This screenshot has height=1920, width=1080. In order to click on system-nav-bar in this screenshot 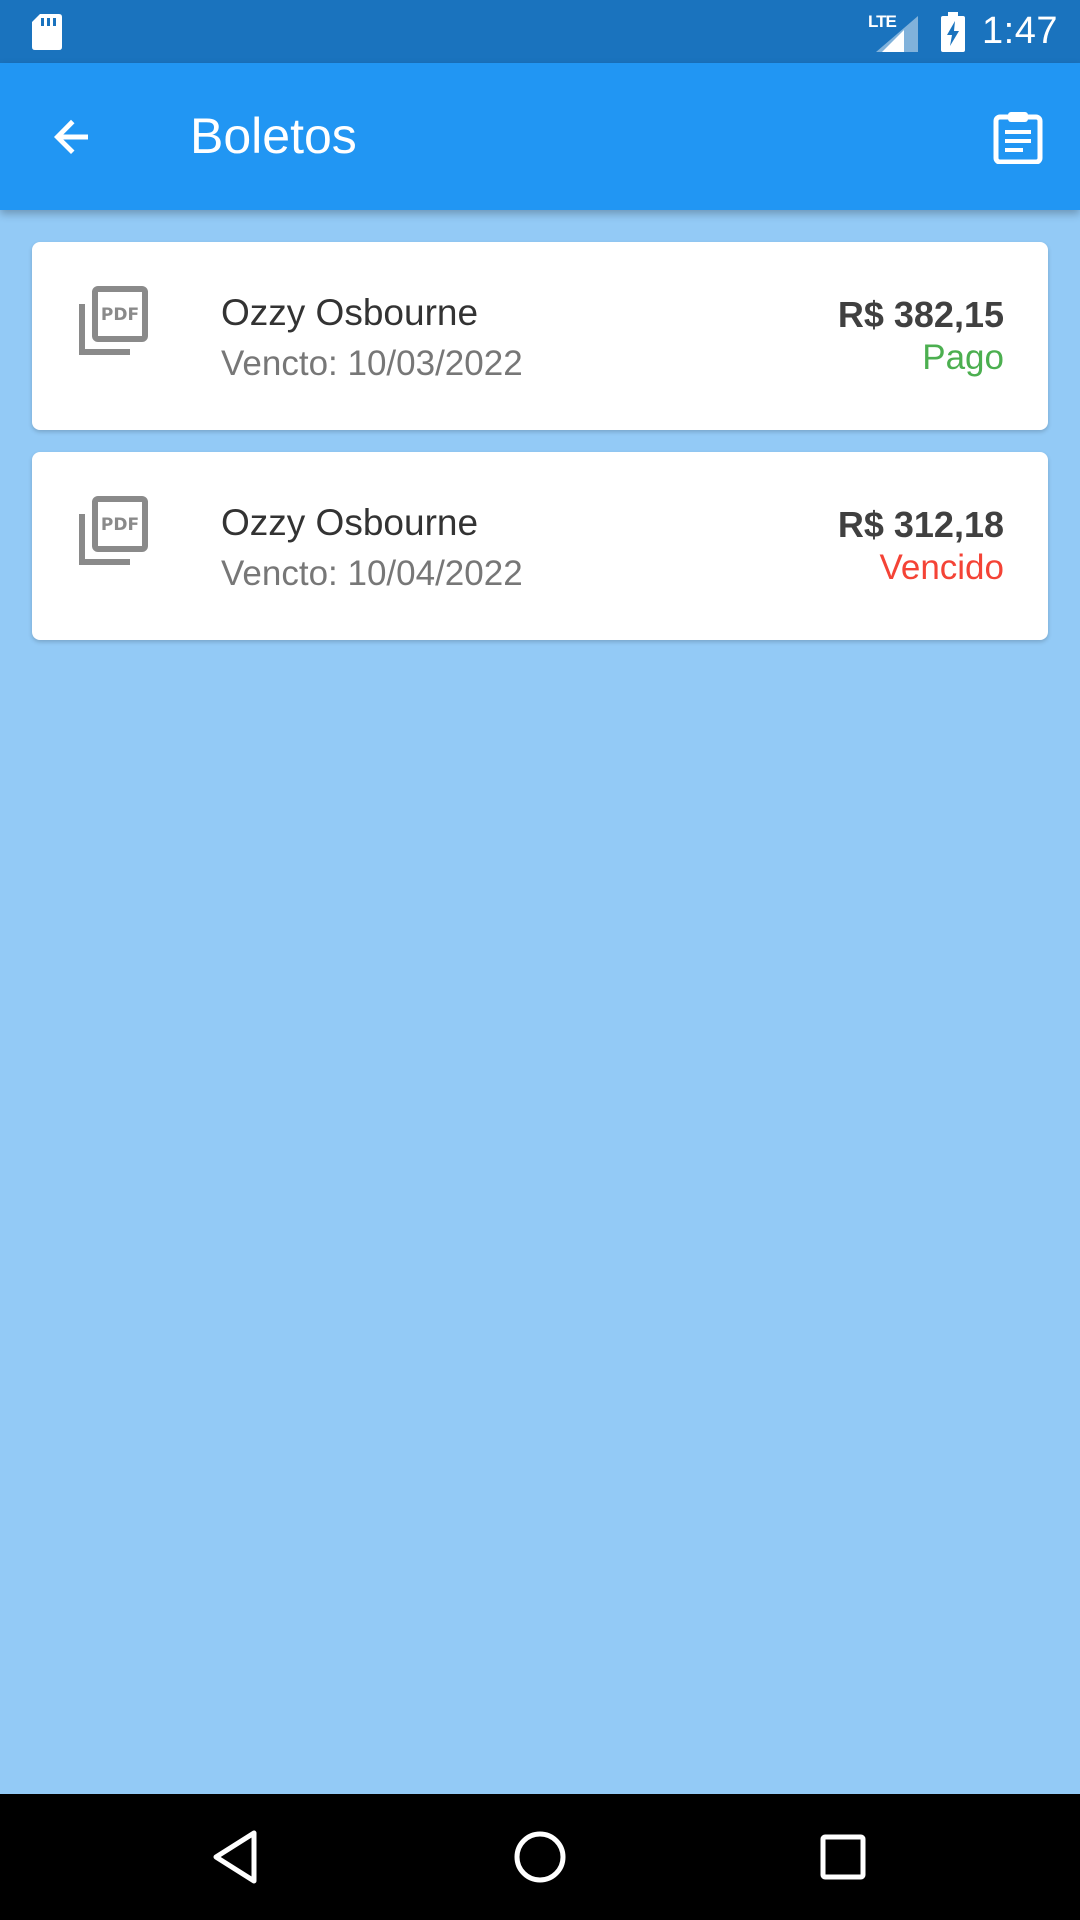, I will do `click(540, 1857)`.